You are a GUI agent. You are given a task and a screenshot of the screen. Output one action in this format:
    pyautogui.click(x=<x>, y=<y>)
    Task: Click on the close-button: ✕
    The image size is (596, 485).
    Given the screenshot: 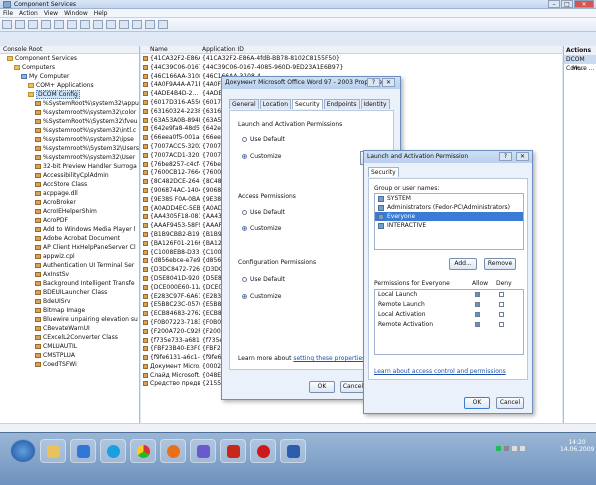 What is the action you would take?
    pyautogui.click(x=584, y=4)
    